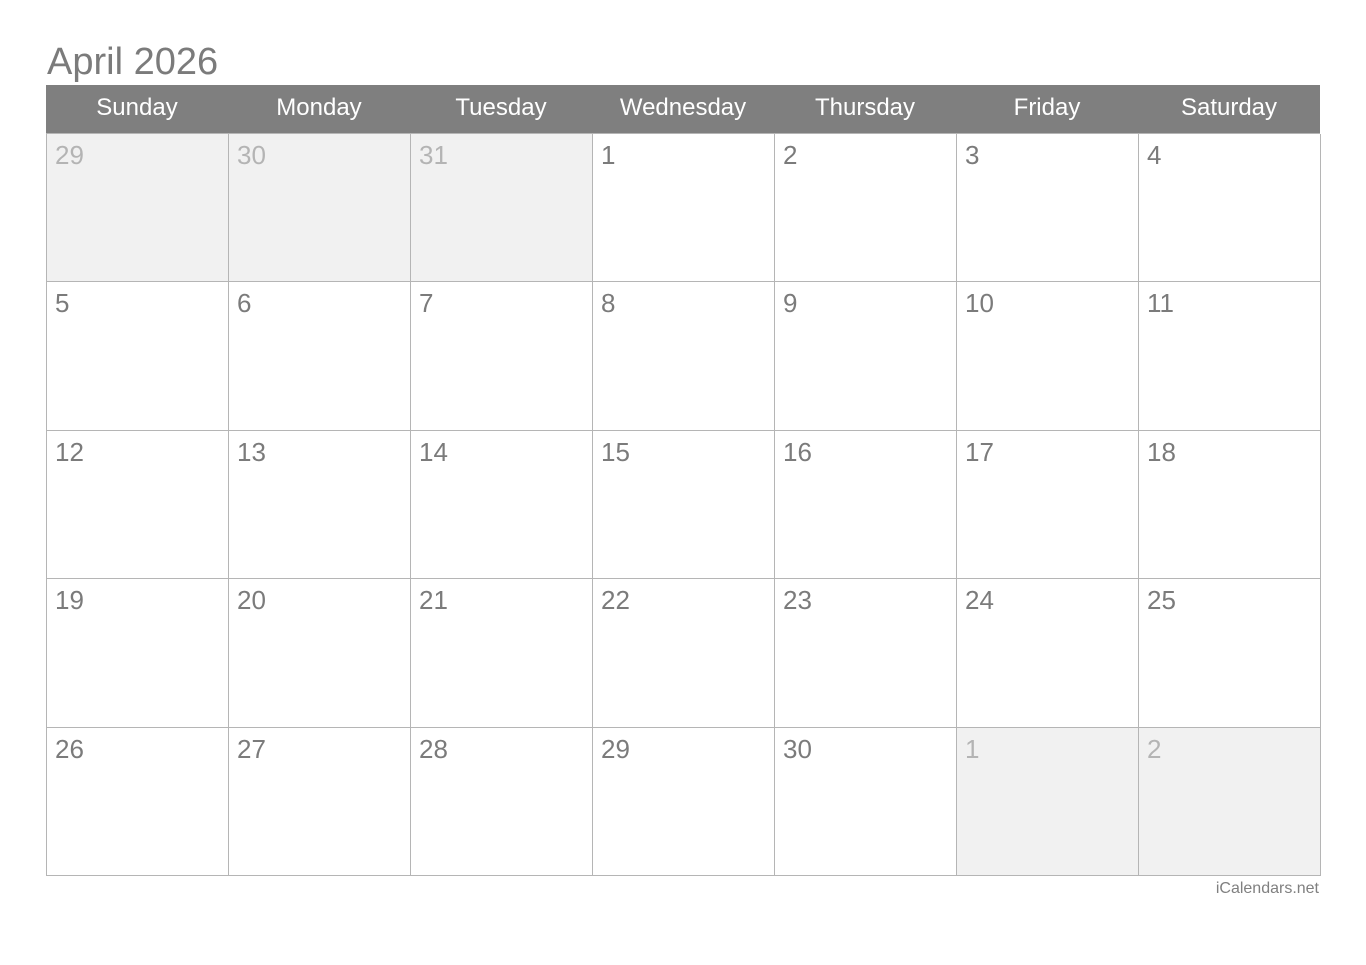  I want to click on day-number: 24, so click(979, 600).